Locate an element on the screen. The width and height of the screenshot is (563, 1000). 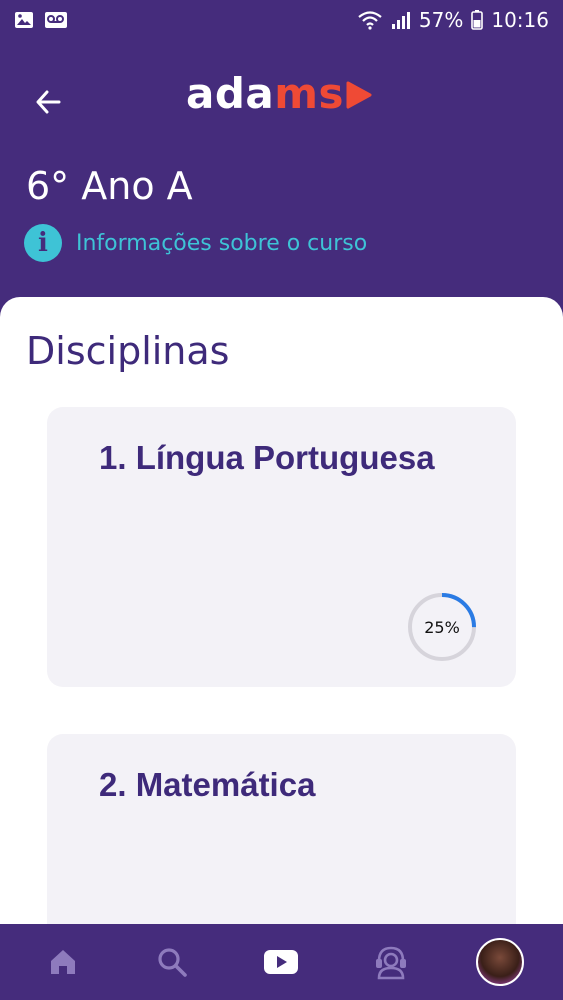
play-icon is located at coordinates (281, 962).